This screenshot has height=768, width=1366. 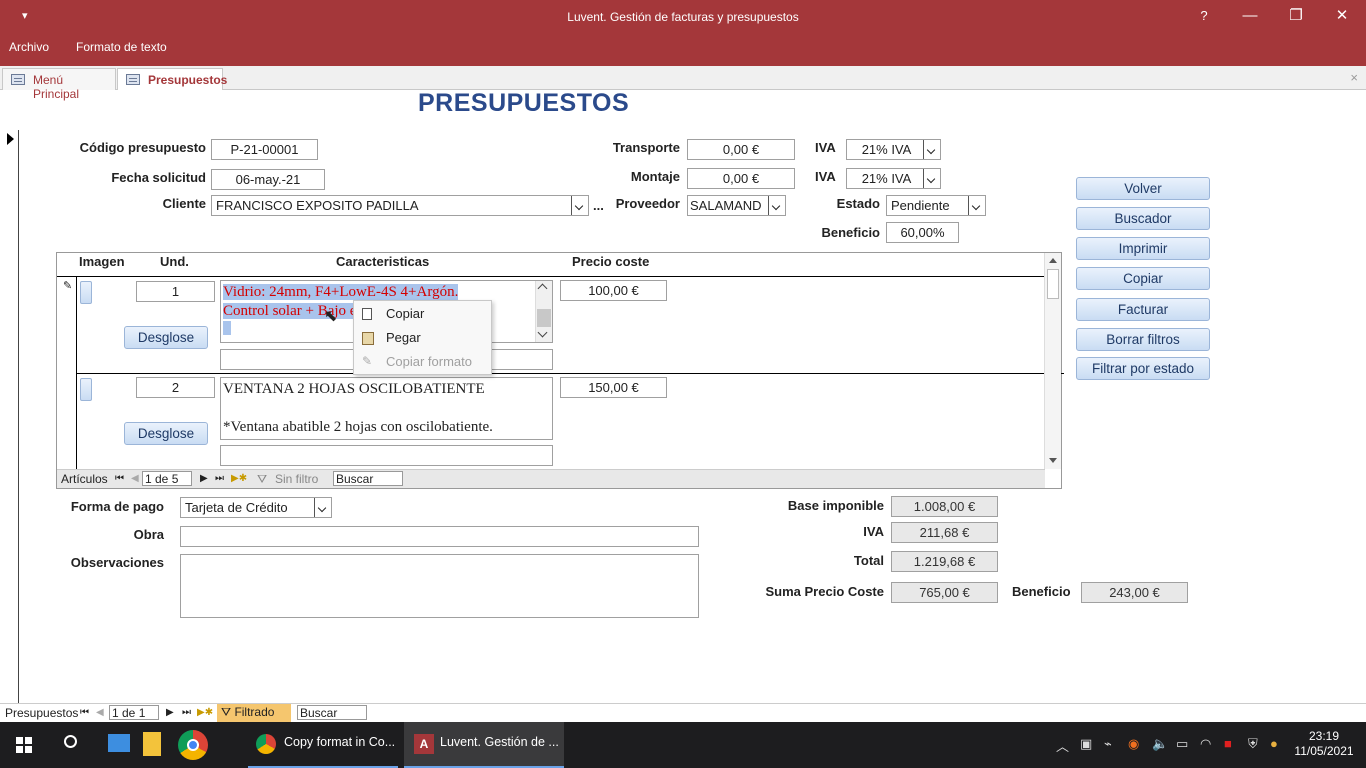 What do you see at coordinates (439, 536) in the screenshot?
I see `obra-field` at bounding box center [439, 536].